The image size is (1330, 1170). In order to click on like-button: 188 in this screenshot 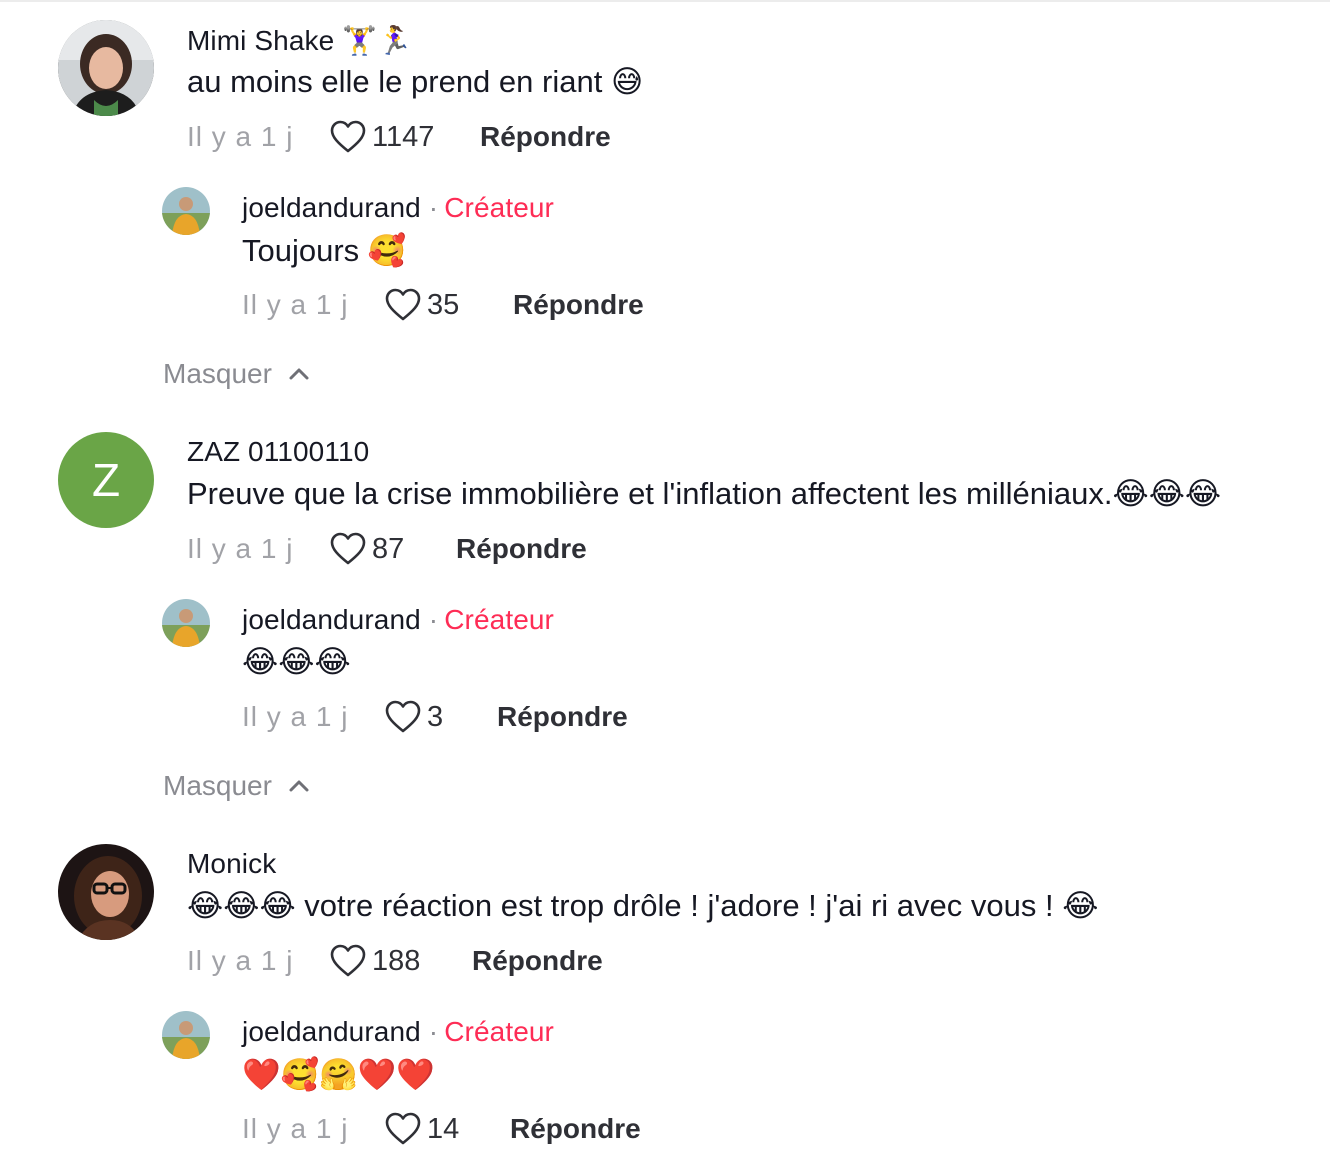, I will do `click(401, 961)`.